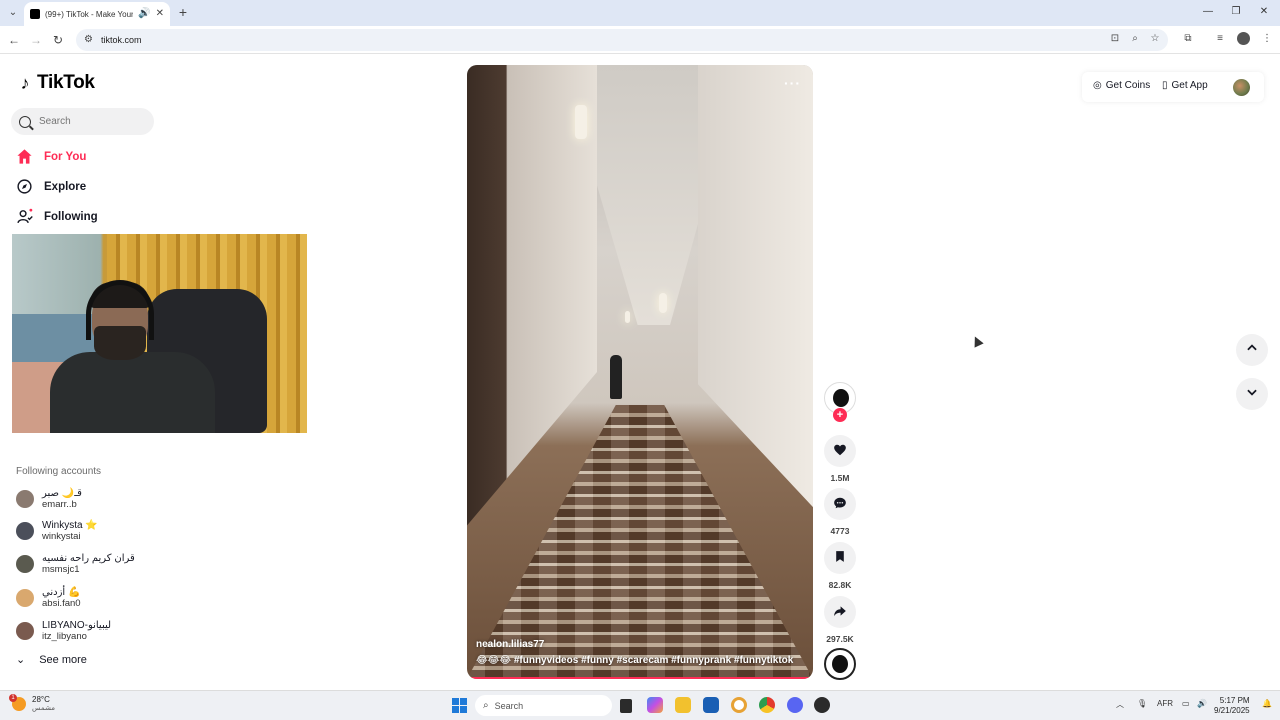  What do you see at coordinates (24, 186) in the screenshot?
I see `compass-icon` at bounding box center [24, 186].